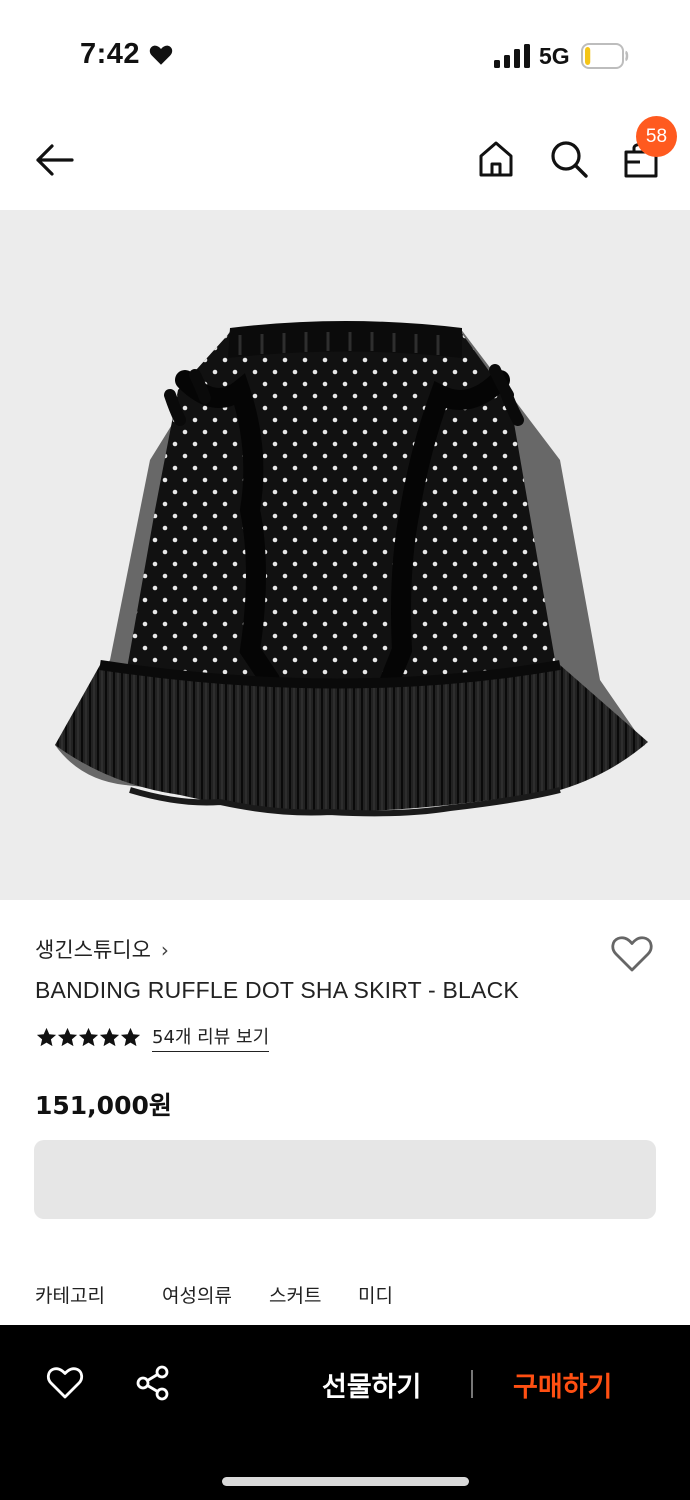  I want to click on brand-link: 생긴스튜디오 ›, so click(102, 949).